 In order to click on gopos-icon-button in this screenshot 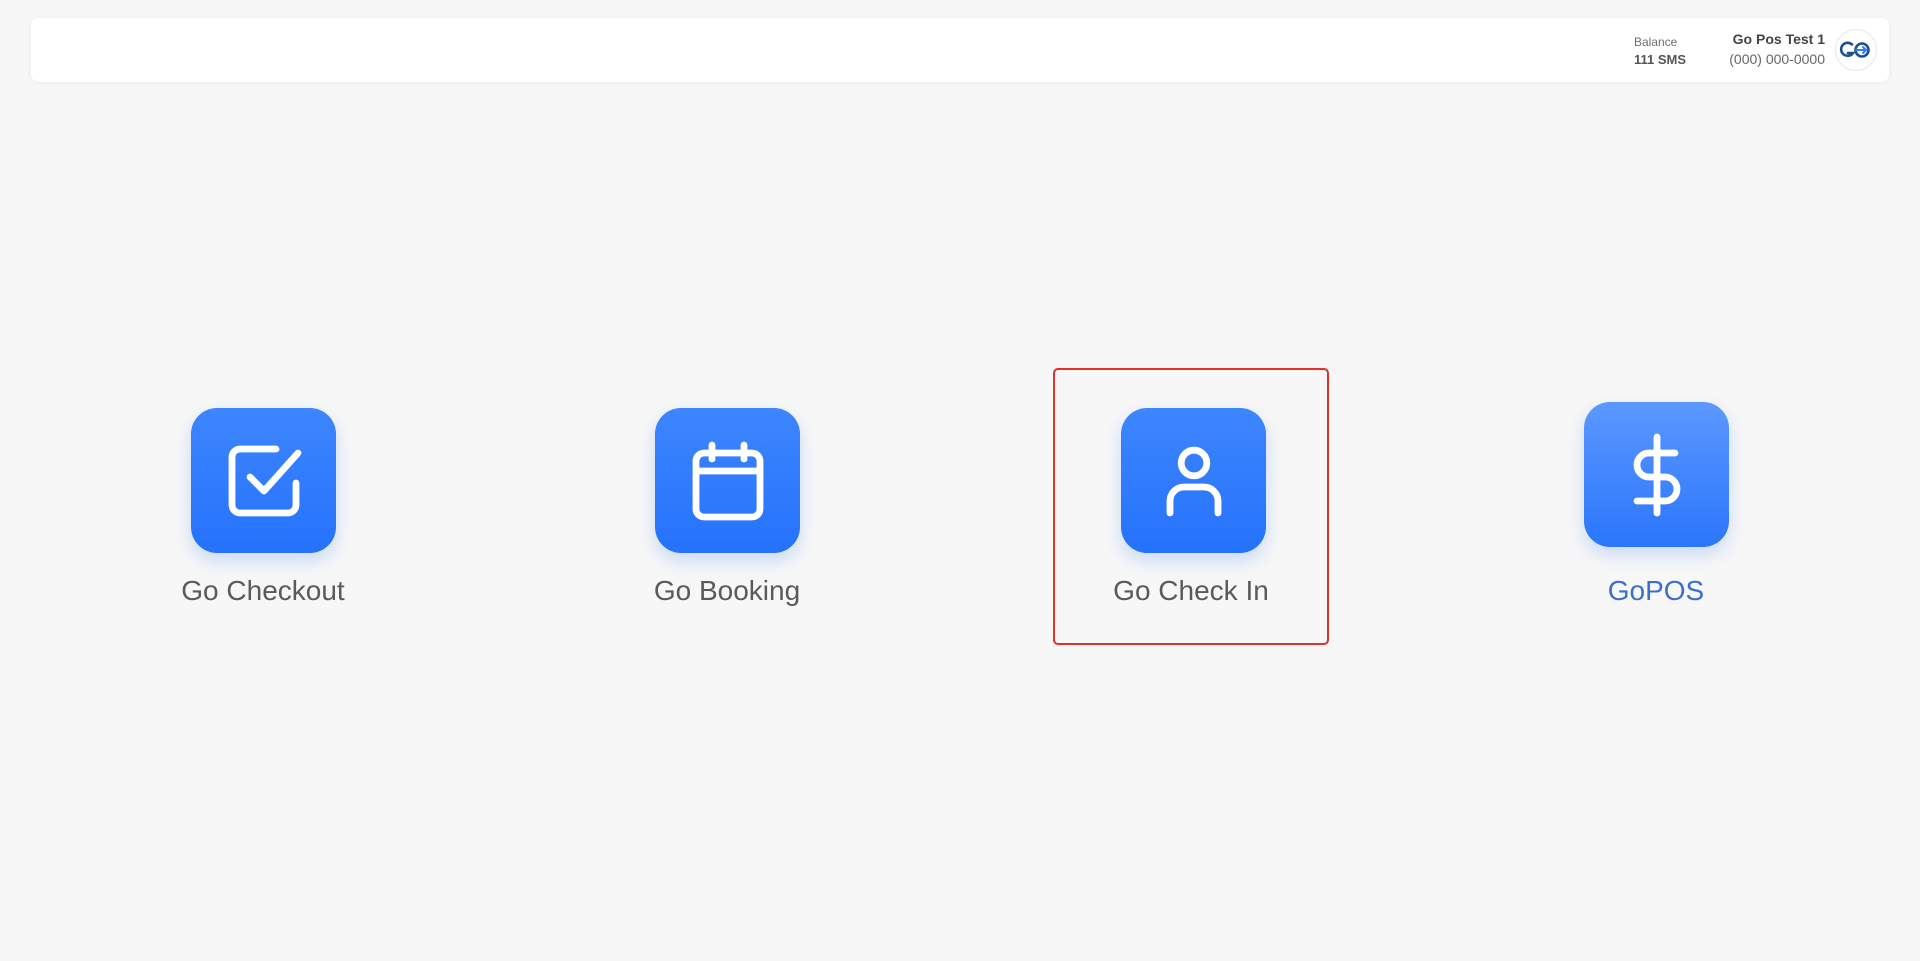, I will do `click(1656, 474)`.